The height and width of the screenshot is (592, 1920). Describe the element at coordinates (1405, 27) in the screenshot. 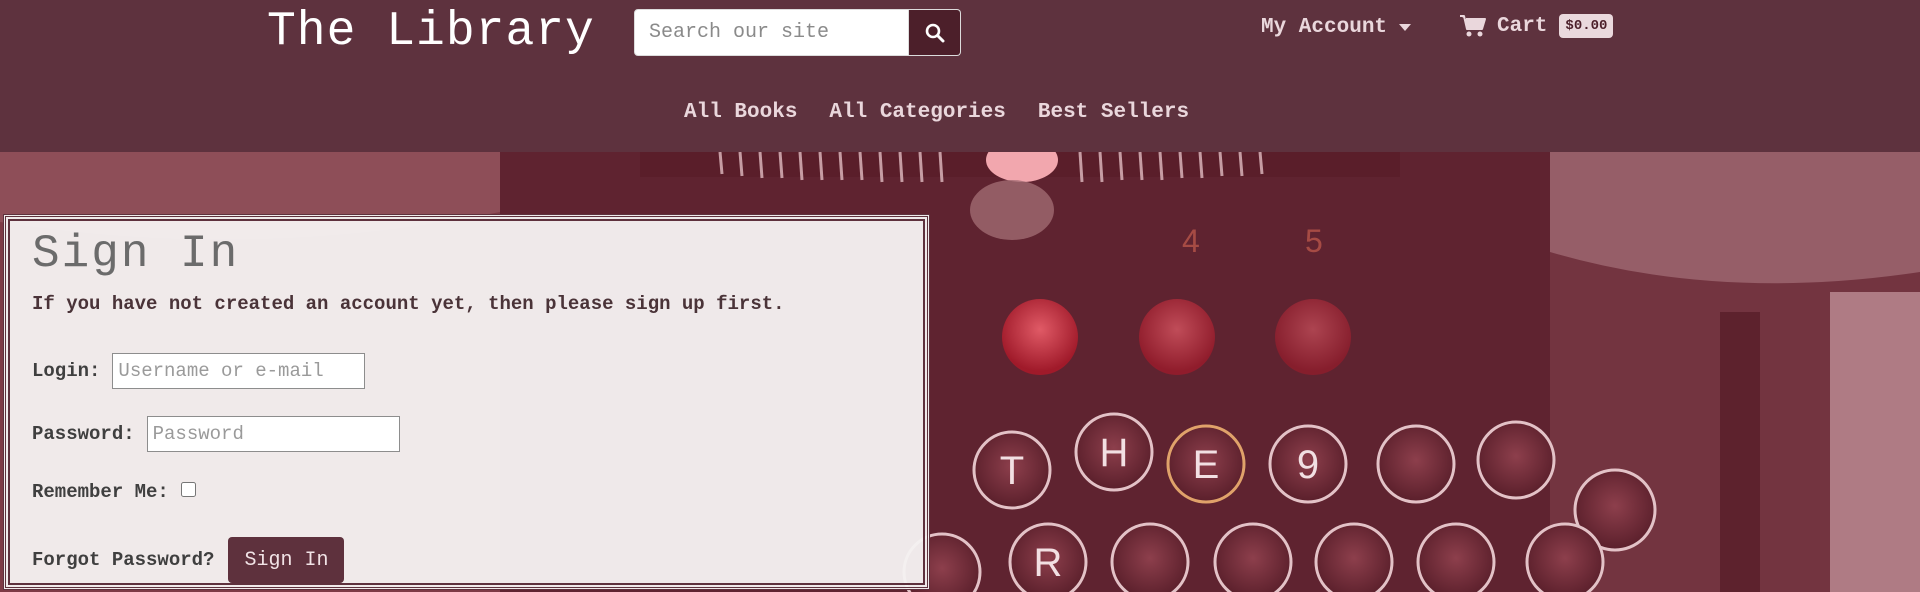

I see `caret-down-icon` at that location.